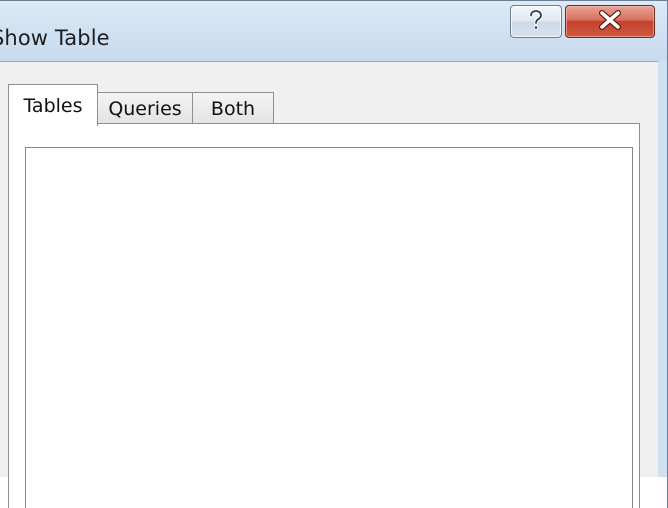  I want to click on tab-tables-label: Tables, so click(53, 105).